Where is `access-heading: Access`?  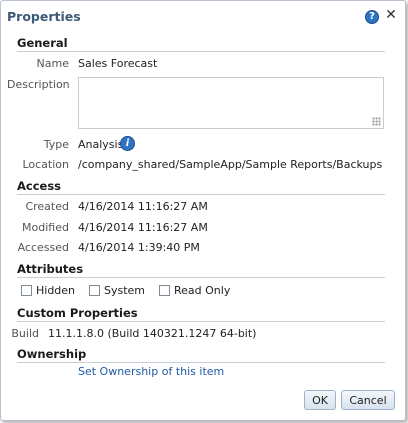
access-heading: Access is located at coordinates (39, 186).